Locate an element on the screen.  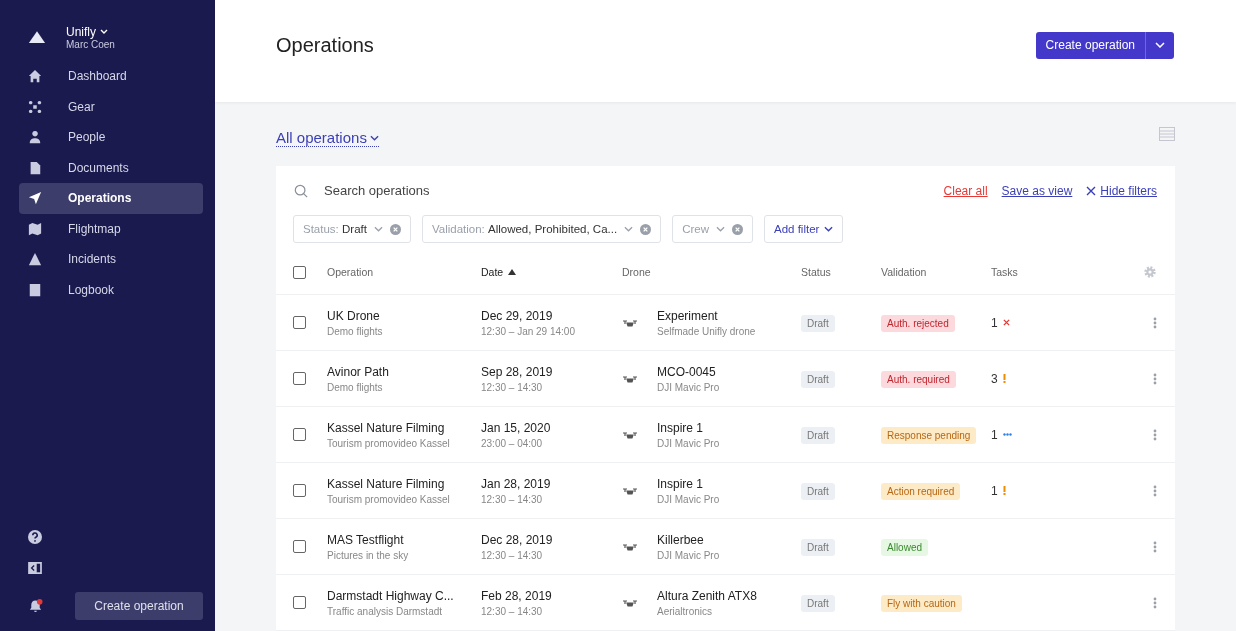
nav-item: Logbook is located at coordinates (111, 289).